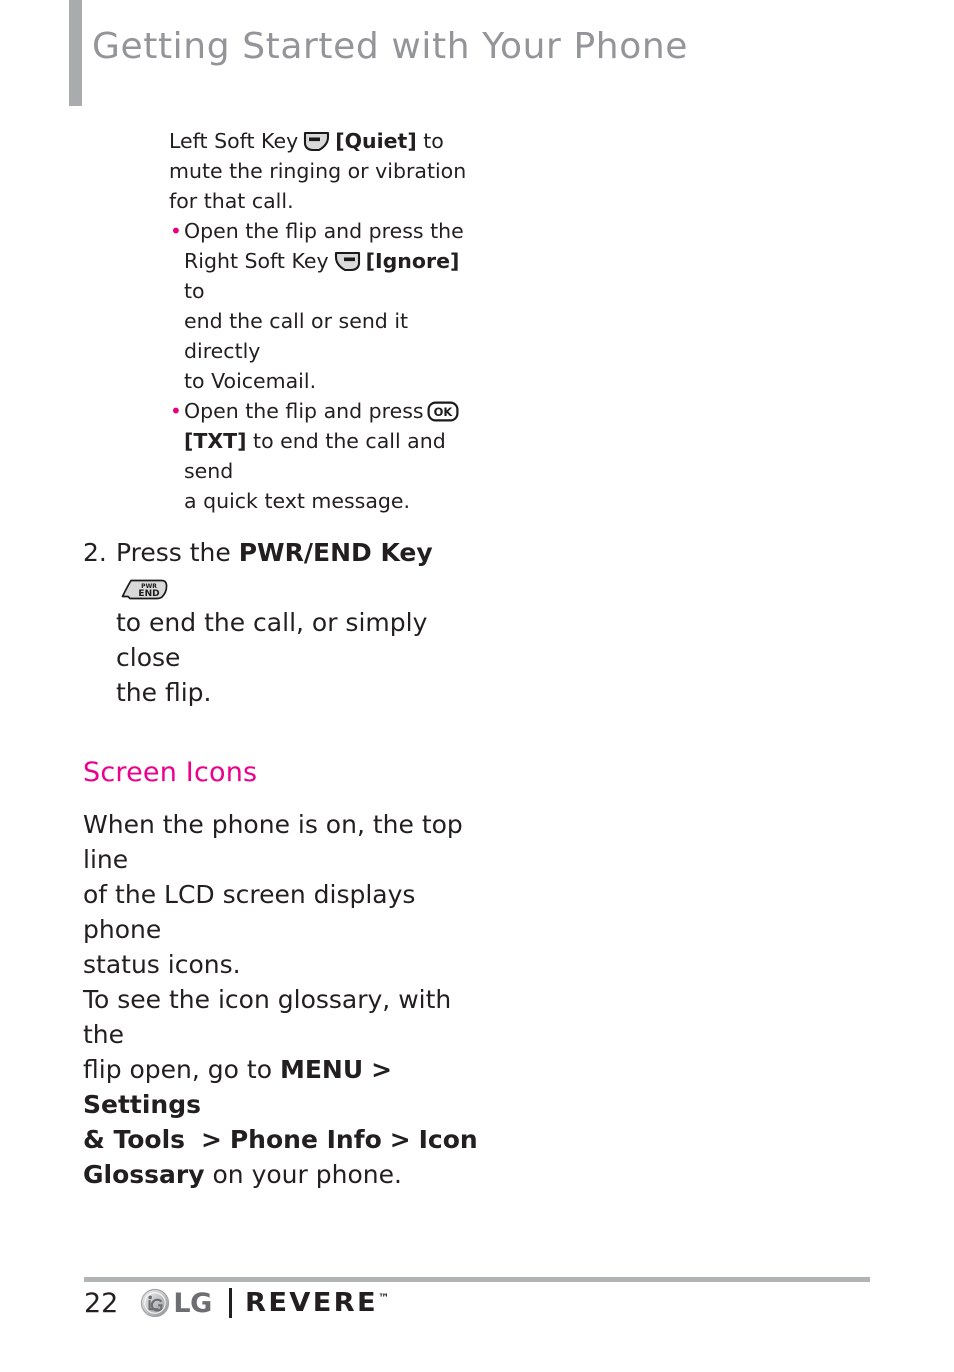  I want to click on menu-path-glossary: Glossary, so click(144, 1174).